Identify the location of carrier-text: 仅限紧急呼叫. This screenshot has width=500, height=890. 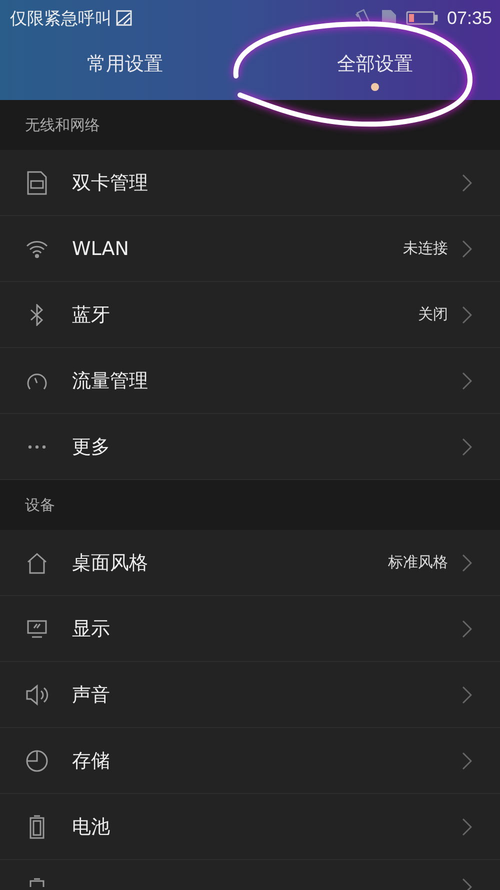
(61, 19).